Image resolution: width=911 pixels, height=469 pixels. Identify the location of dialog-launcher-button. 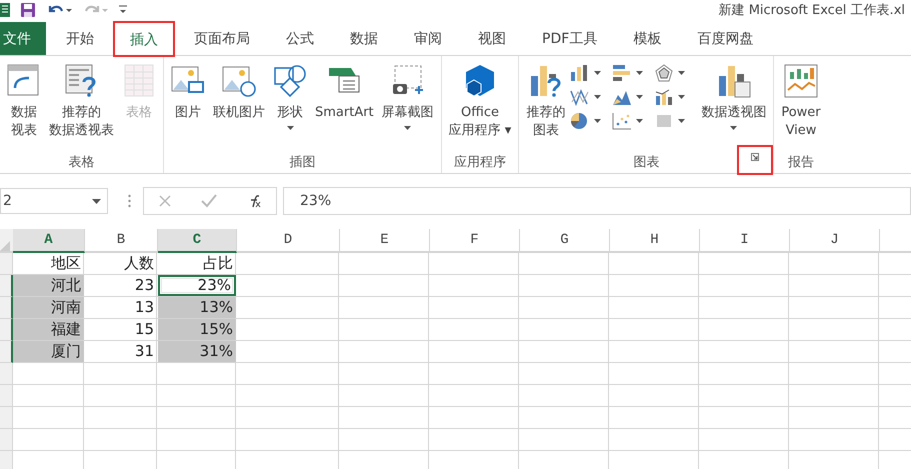
(755, 160).